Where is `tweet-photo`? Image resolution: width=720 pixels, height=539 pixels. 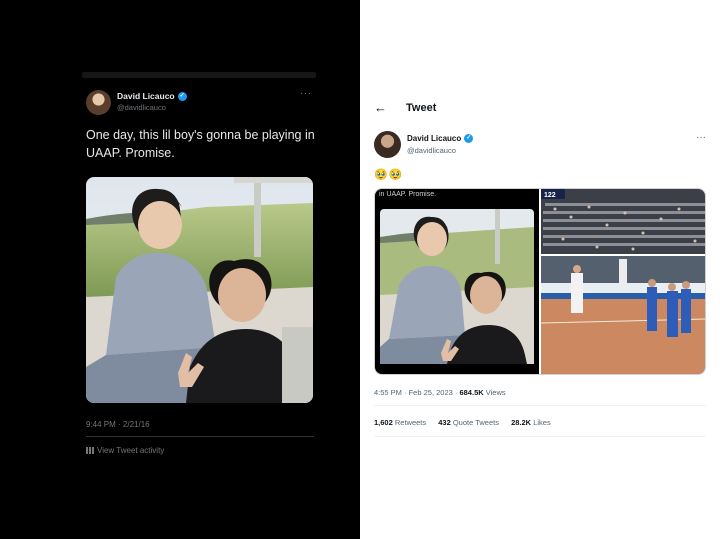 tweet-photo is located at coordinates (199, 290).